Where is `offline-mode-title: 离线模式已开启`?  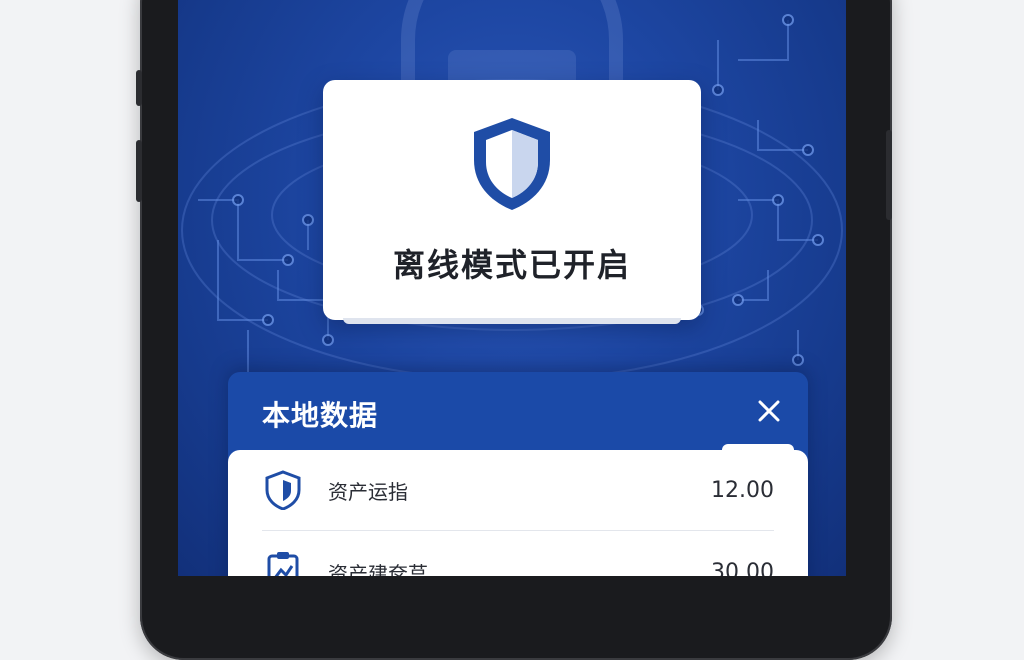 offline-mode-title: 离线模式已开启 is located at coordinates (511, 265).